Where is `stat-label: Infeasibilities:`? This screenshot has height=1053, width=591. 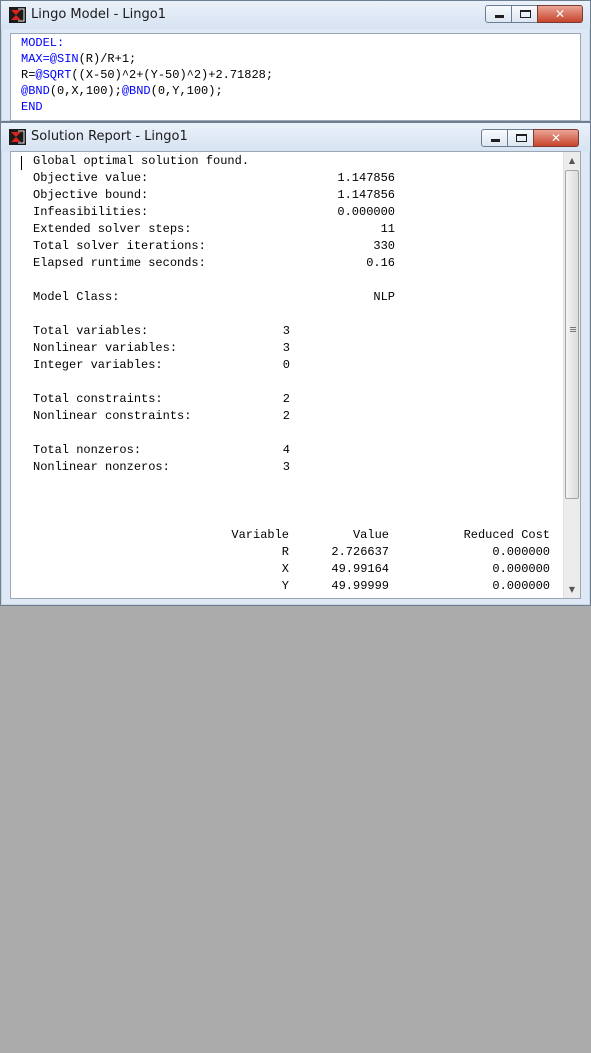 stat-label: Infeasibilities: is located at coordinates (91, 212).